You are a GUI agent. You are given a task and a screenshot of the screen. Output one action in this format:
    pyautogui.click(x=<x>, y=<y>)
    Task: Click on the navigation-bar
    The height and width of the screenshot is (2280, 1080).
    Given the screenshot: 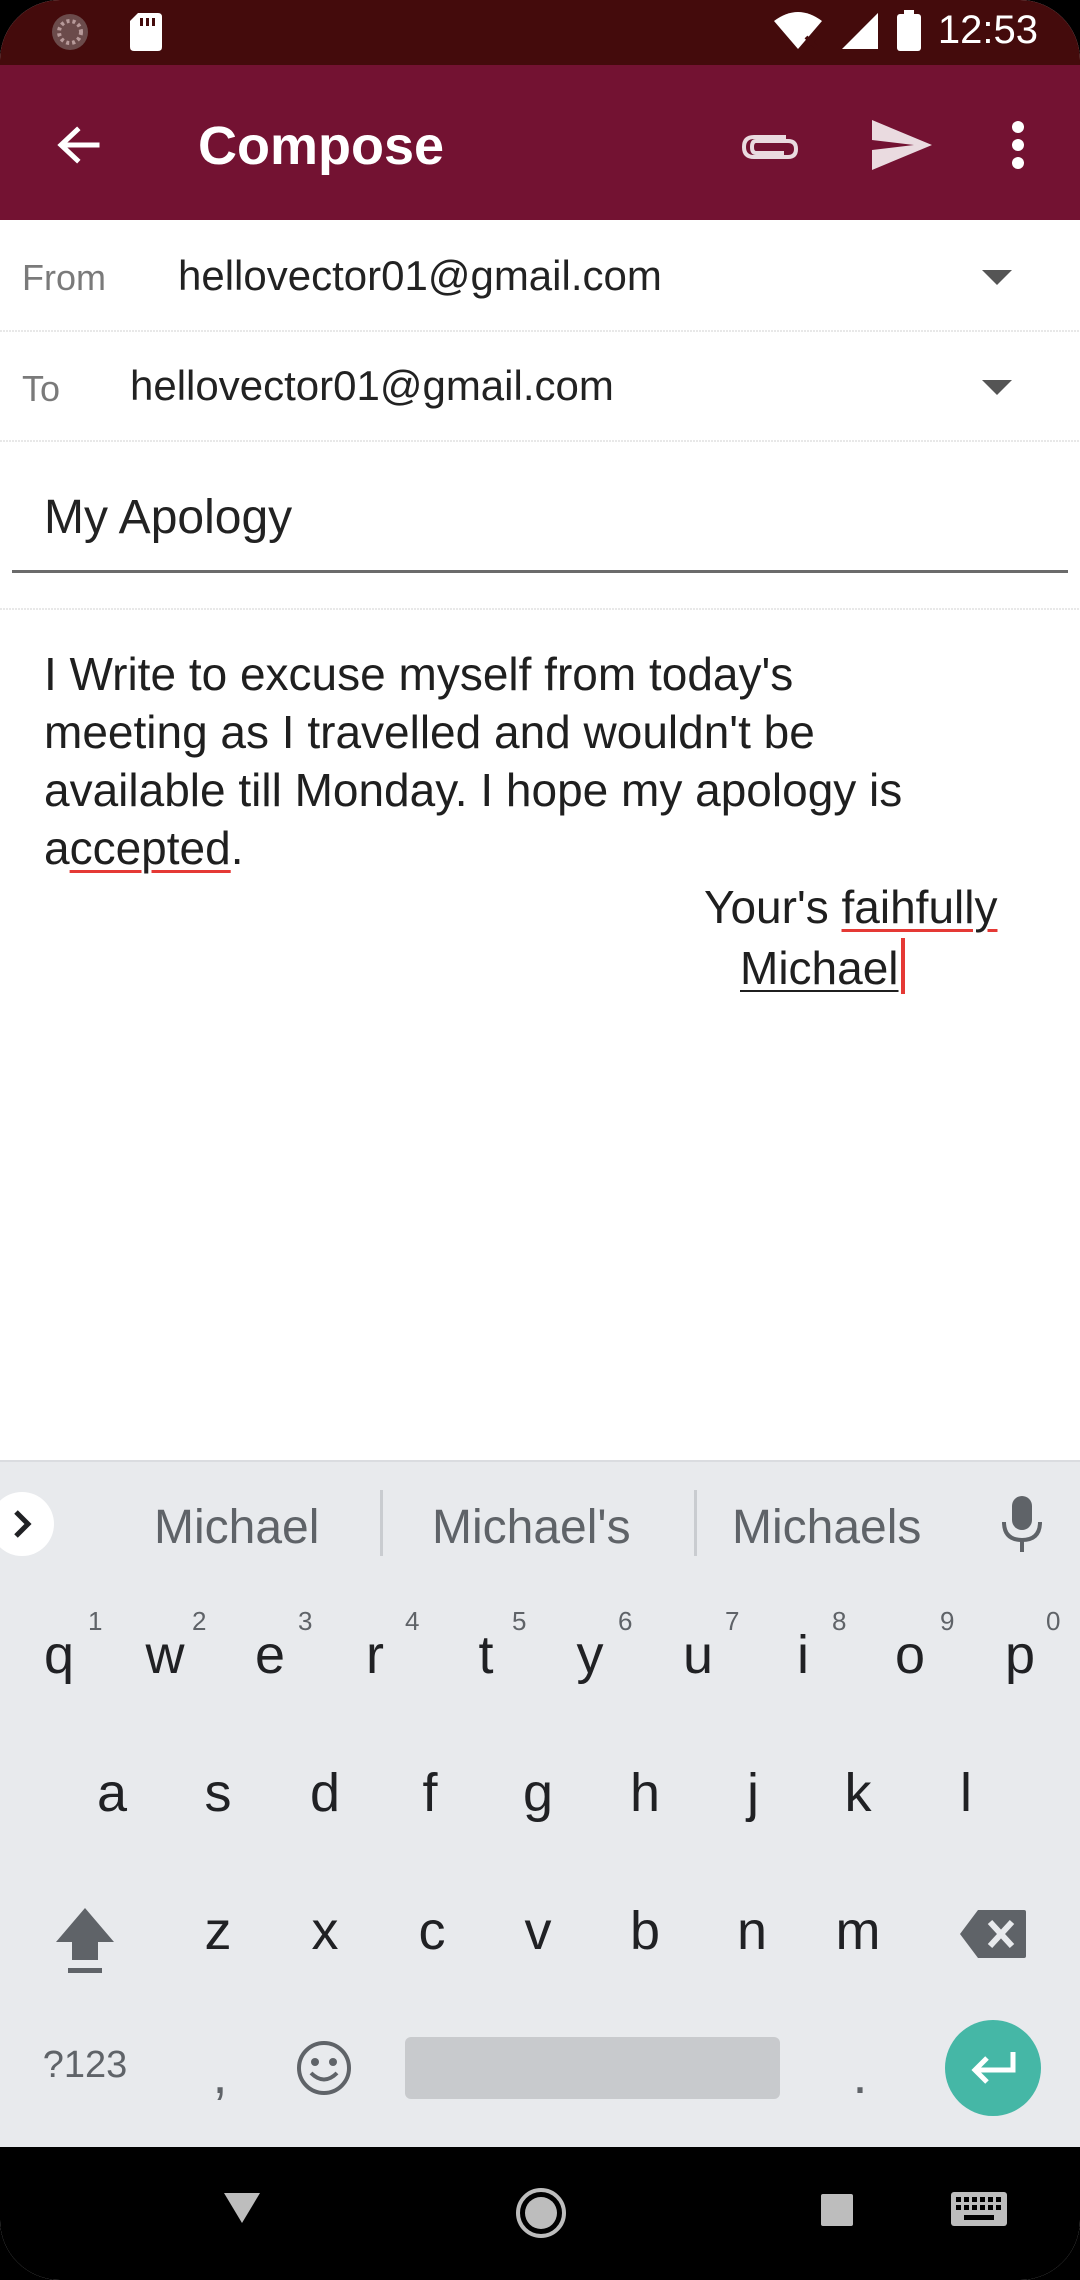 What is the action you would take?
    pyautogui.click(x=540, y=2213)
    